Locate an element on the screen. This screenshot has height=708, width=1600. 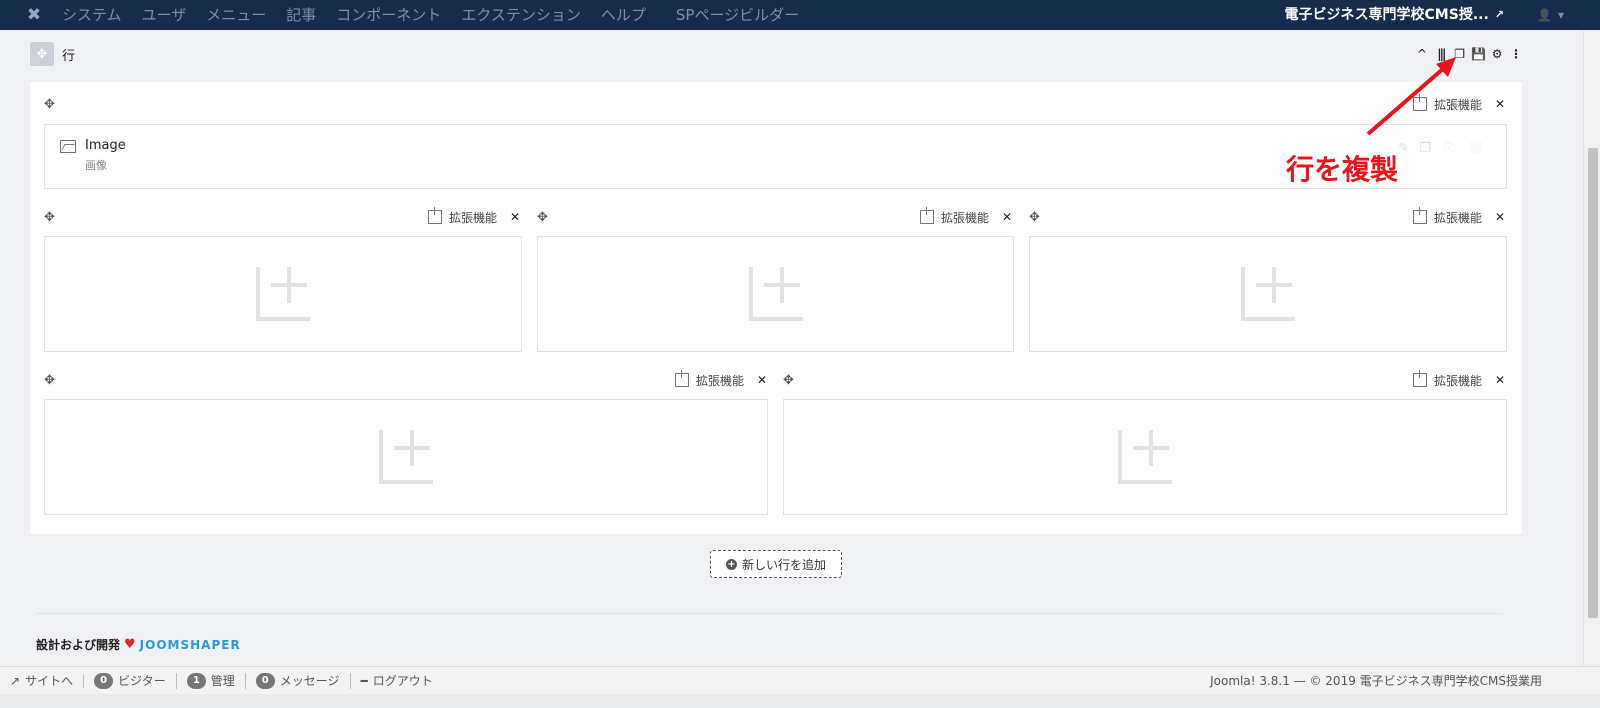
row-toolbar: ^ ||| ❐ 💾 ⚙ ⋮ is located at coordinates (1469, 54).